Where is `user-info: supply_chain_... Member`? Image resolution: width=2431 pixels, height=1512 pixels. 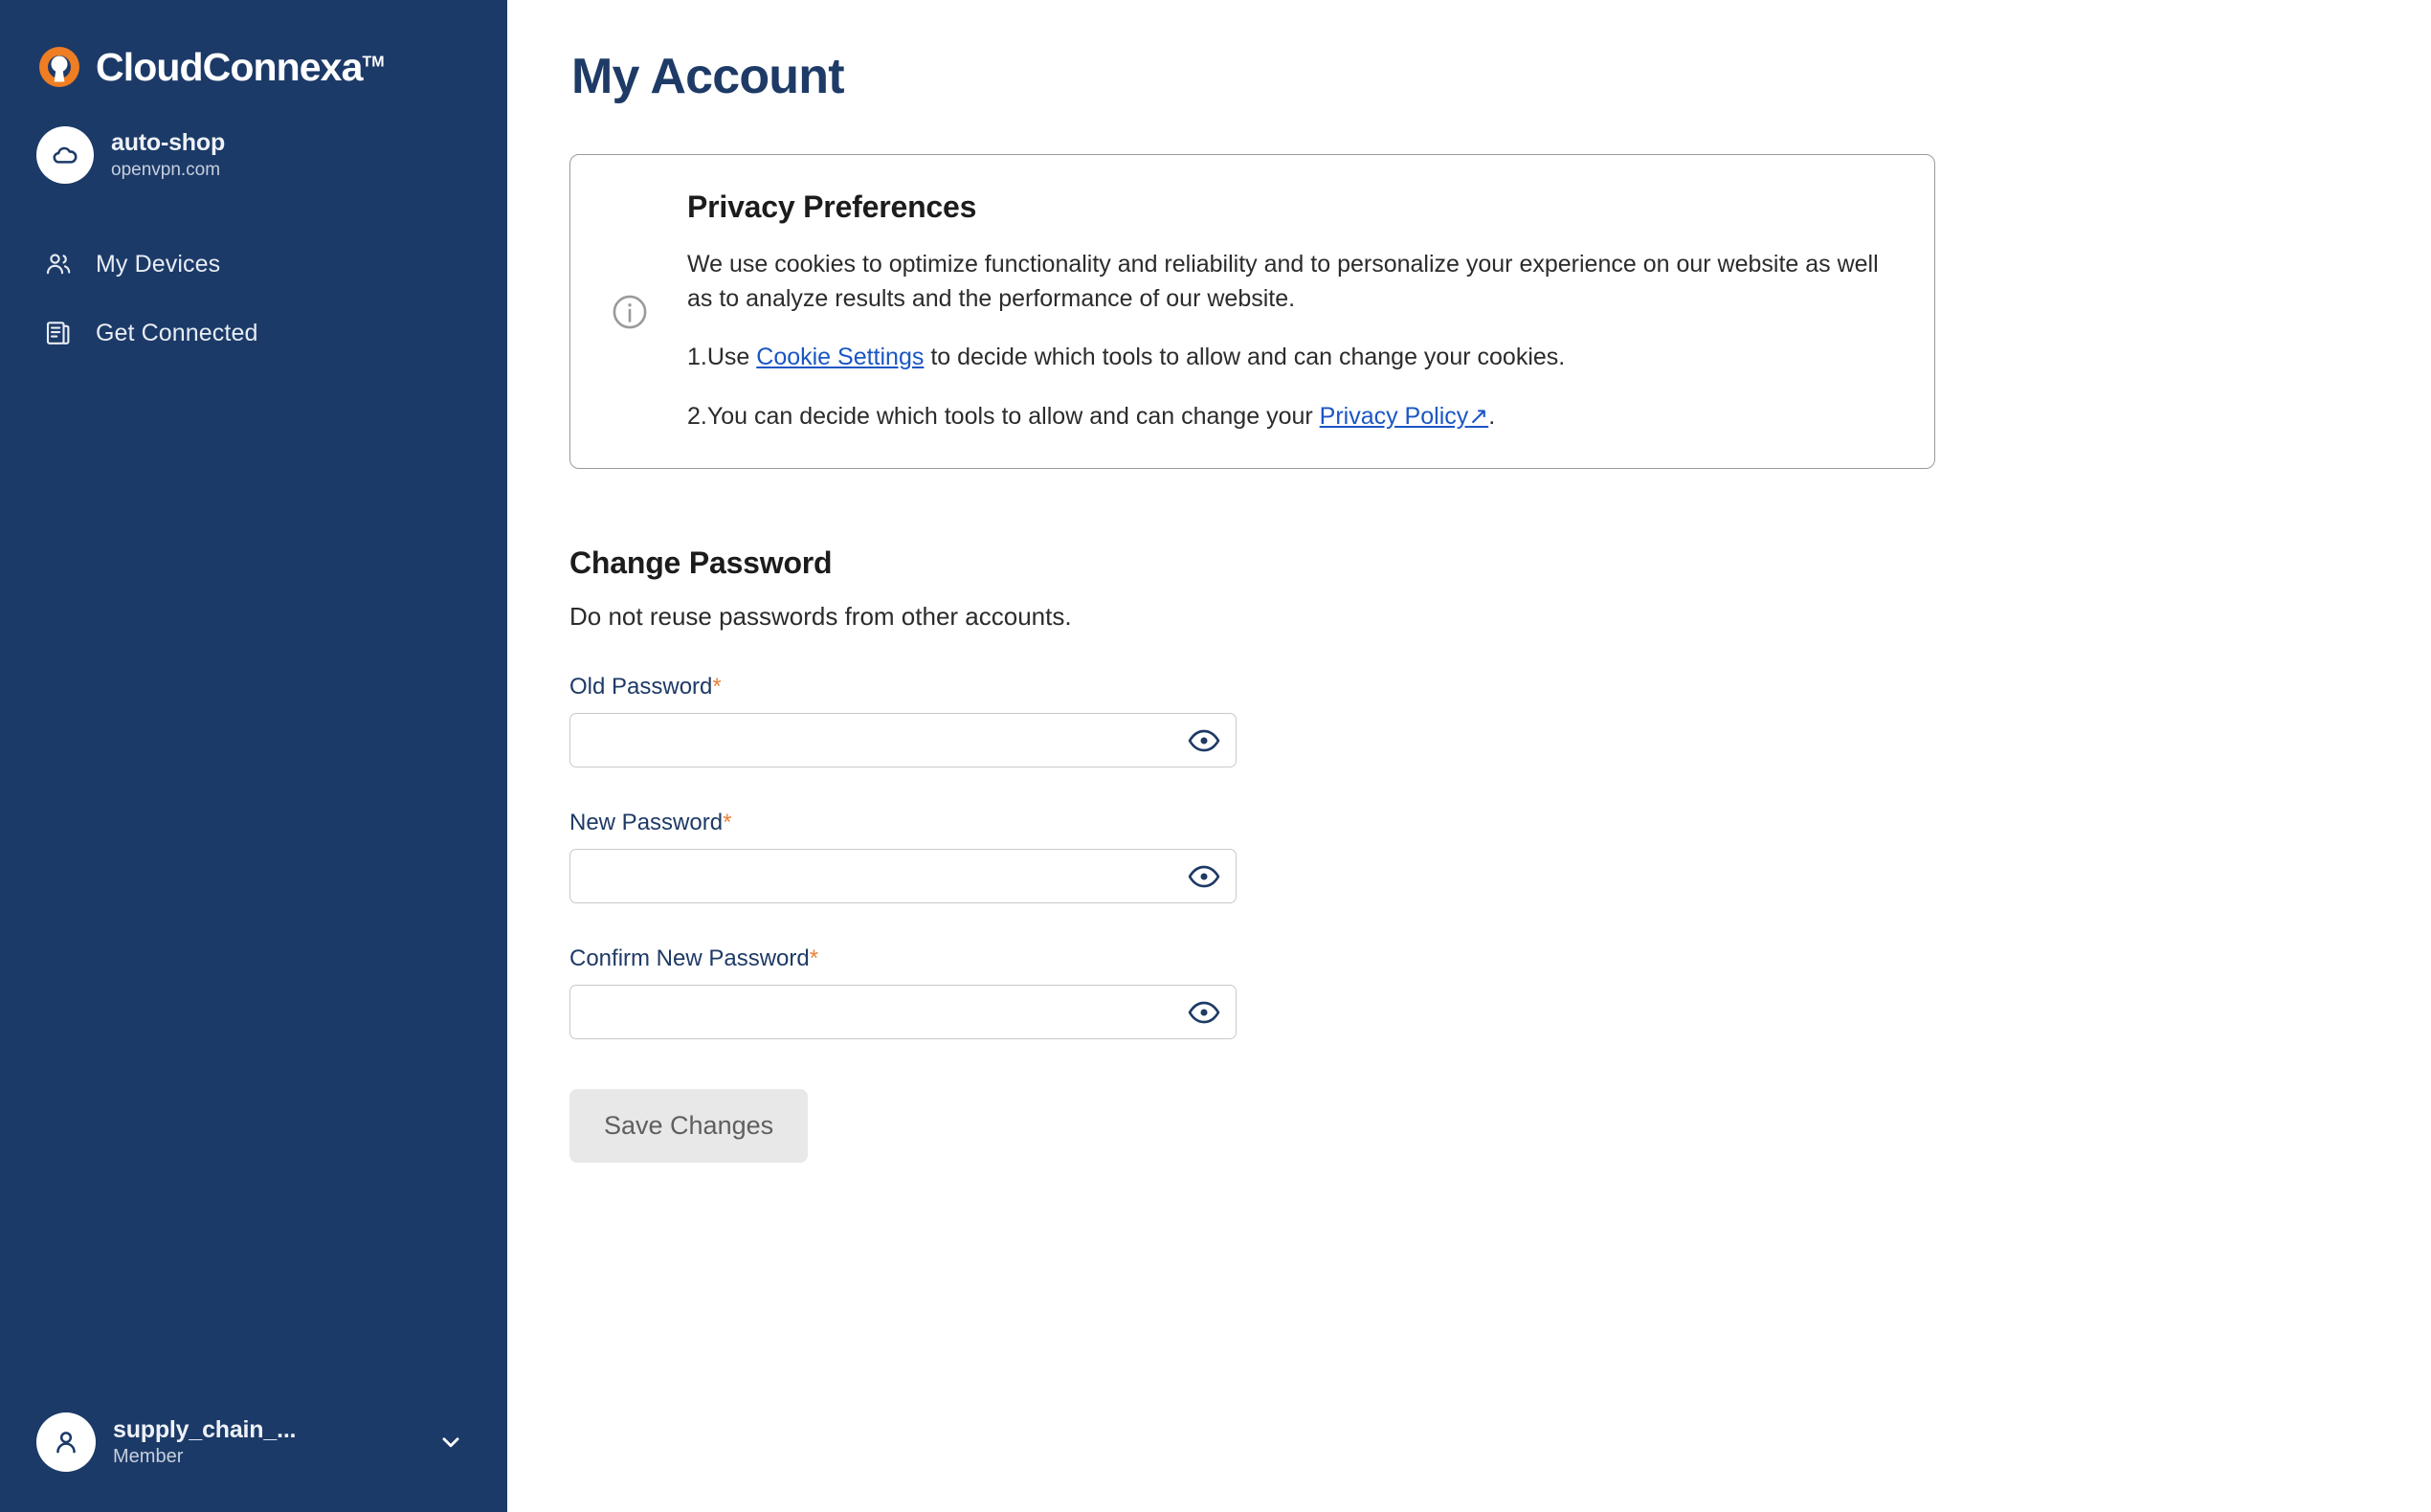
user-info: supply_chain_... Member is located at coordinates (265, 1442).